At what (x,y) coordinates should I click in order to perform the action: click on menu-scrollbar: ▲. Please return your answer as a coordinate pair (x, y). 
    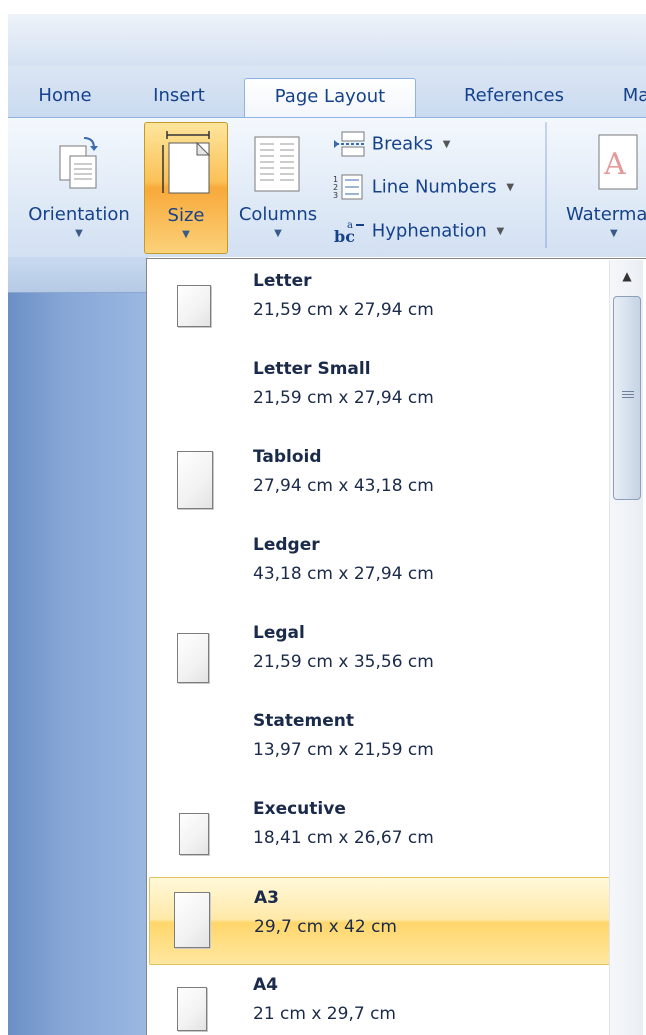
    Looking at the image, I should click on (626, 647).